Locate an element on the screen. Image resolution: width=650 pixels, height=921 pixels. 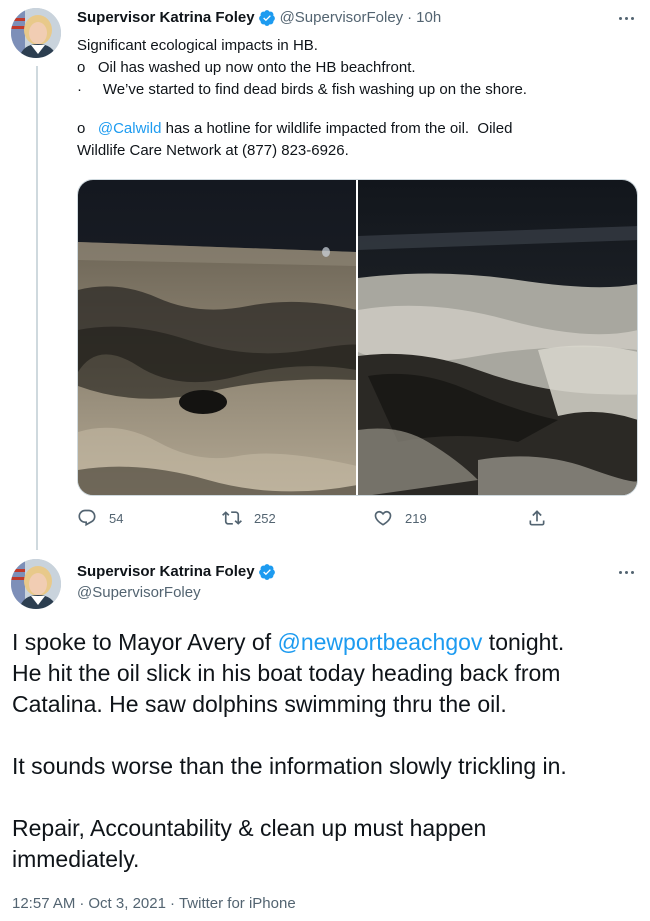
share-icon is located at coordinates (537, 518).